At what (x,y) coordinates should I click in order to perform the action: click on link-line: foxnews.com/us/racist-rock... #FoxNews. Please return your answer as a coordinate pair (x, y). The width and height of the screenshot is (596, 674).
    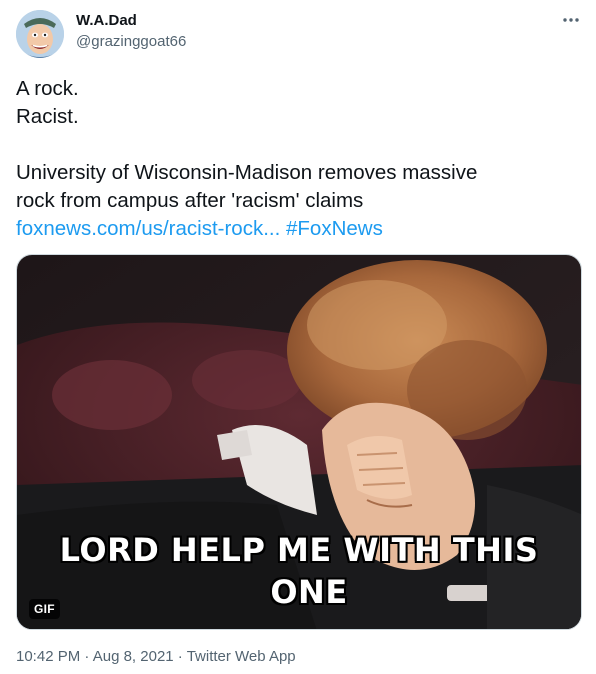
    Looking at the image, I should click on (298, 229).